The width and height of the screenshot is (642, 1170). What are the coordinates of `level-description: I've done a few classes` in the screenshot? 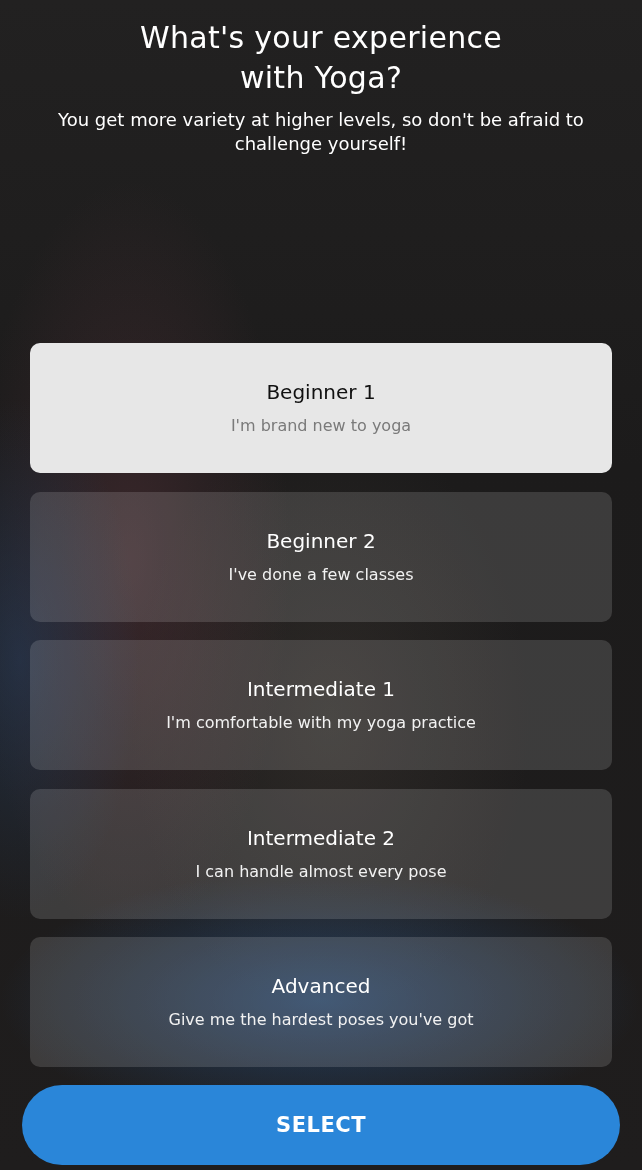 It's located at (321, 574).